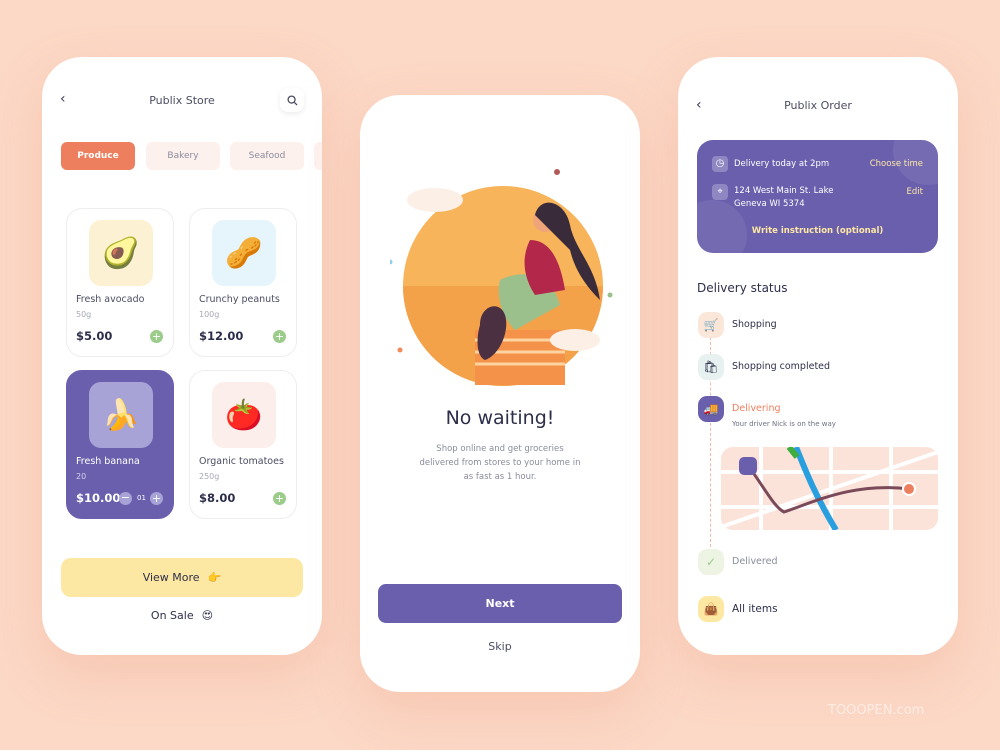 Image resolution: width=1000 pixels, height=750 pixels. What do you see at coordinates (81, 476) in the screenshot?
I see `product-weight: 20` at bounding box center [81, 476].